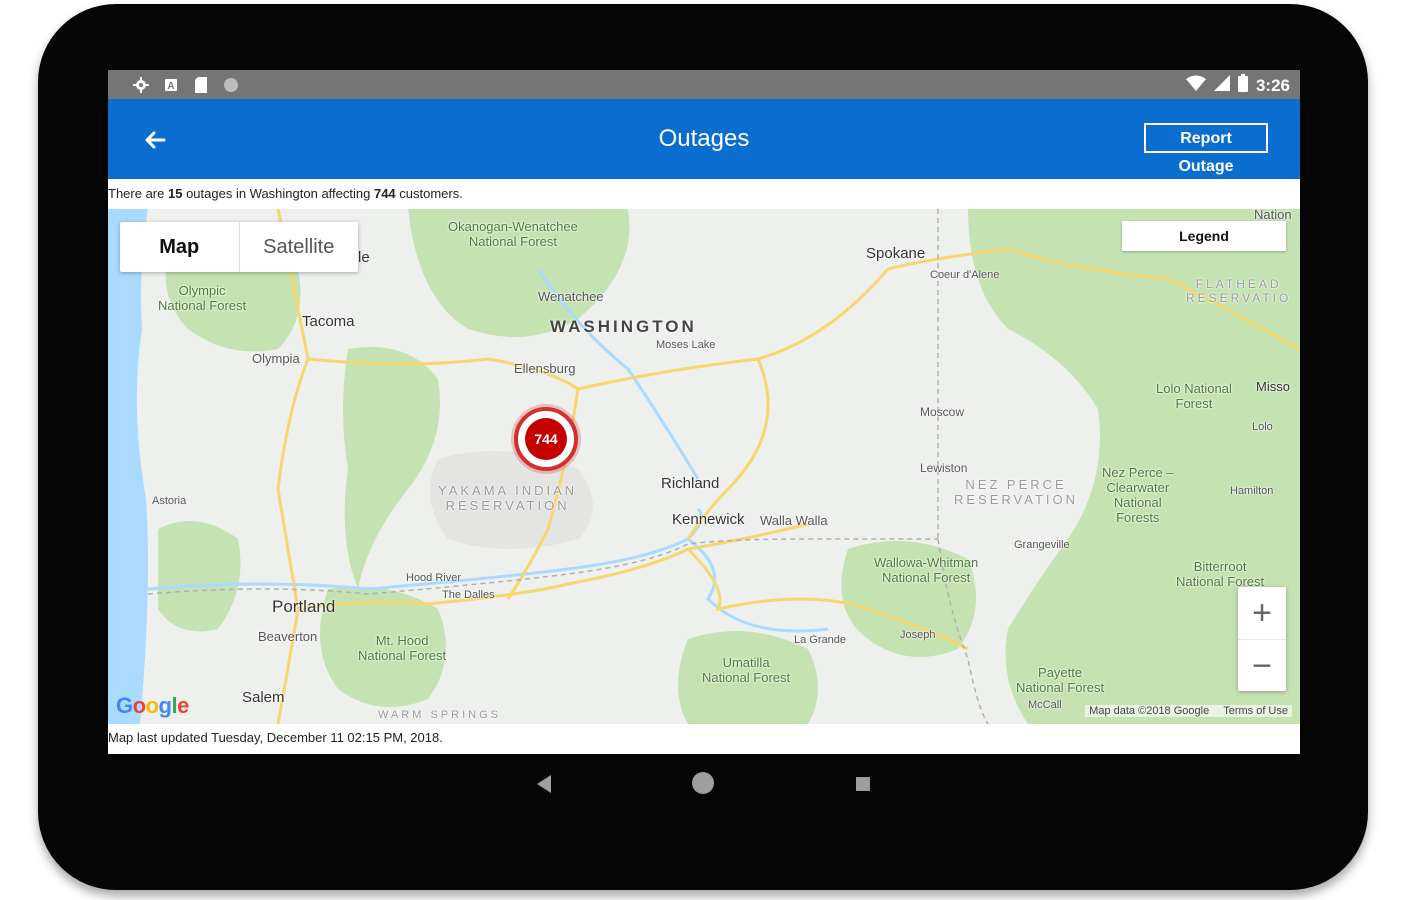  I want to click on map-label-moses-lake: Moses Lake, so click(686, 345).